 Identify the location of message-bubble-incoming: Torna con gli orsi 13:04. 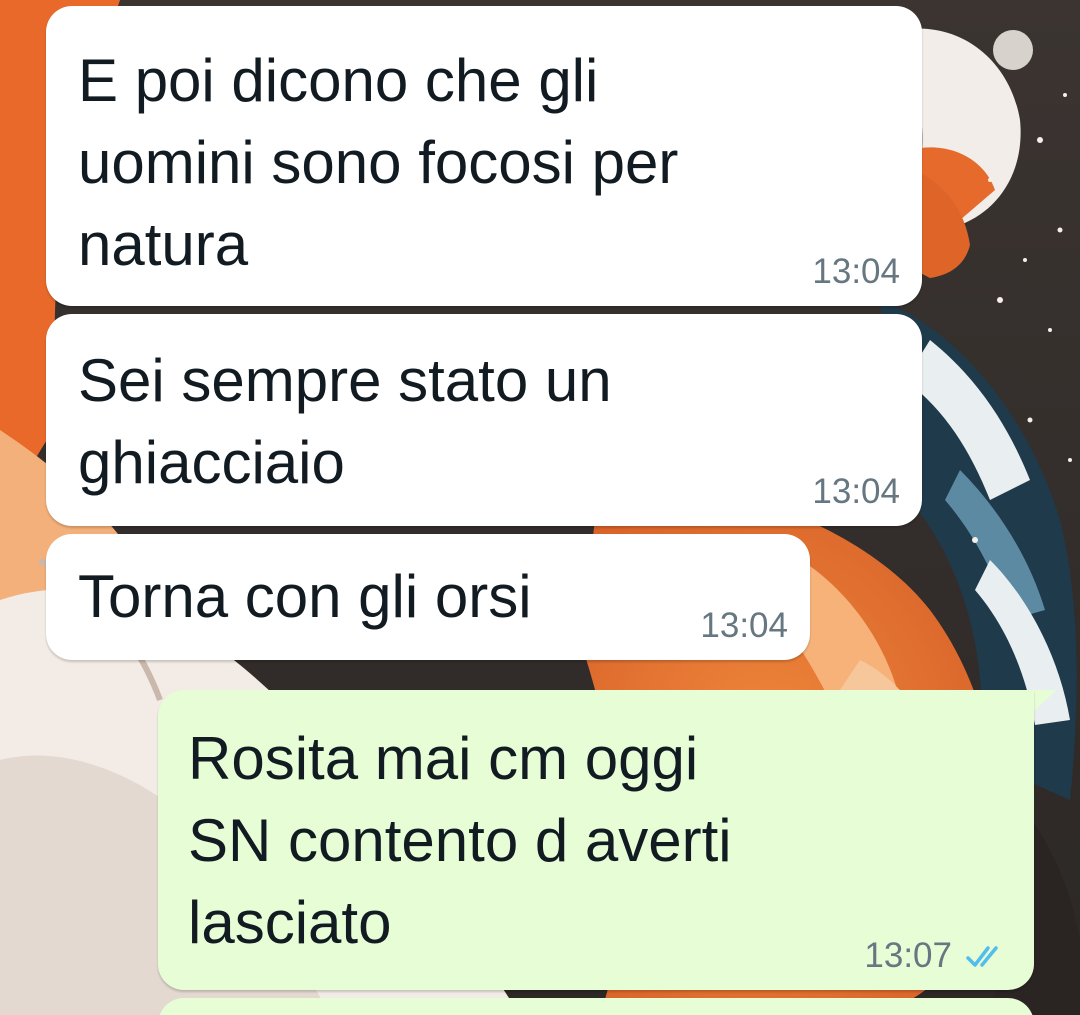
(428, 597).